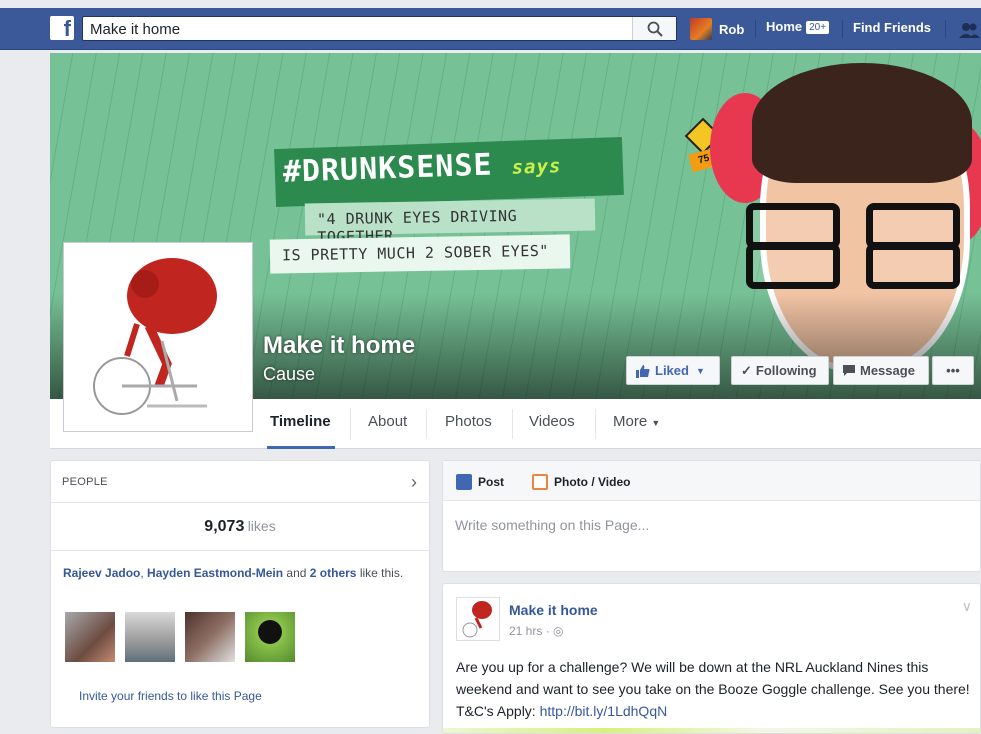 The width and height of the screenshot is (981, 734). I want to click on avatar, so click(701, 29).